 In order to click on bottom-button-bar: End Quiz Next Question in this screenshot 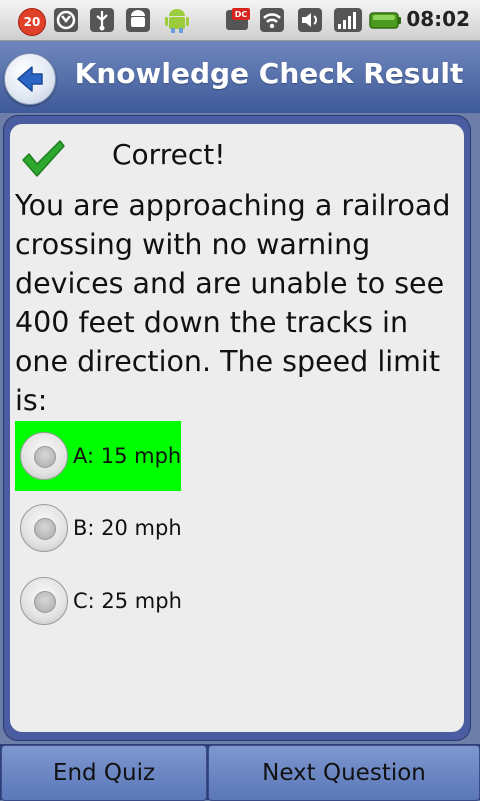, I will do `click(240, 772)`.